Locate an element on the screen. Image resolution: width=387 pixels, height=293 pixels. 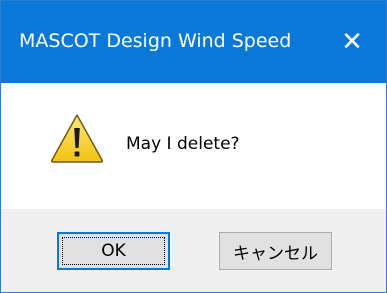
close-button: ✕ is located at coordinates (352, 42).